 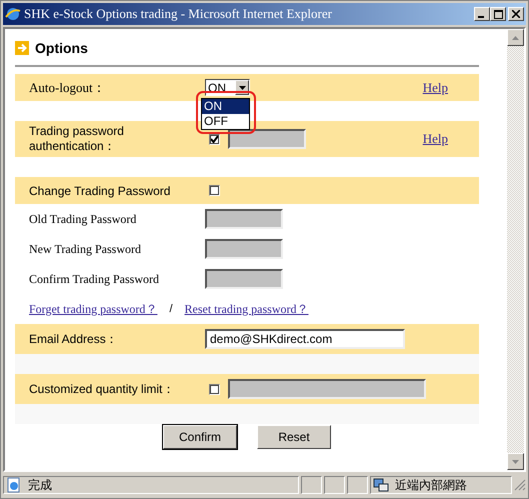 I want to click on field-label: Confirm Trading Password, so click(x=94, y=279).